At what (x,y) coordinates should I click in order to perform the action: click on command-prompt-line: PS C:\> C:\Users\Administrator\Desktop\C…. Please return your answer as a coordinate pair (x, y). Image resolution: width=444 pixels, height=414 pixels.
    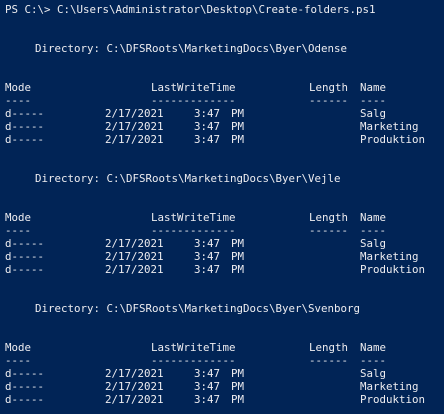
    Looking at the image, I should click on (190, 9).